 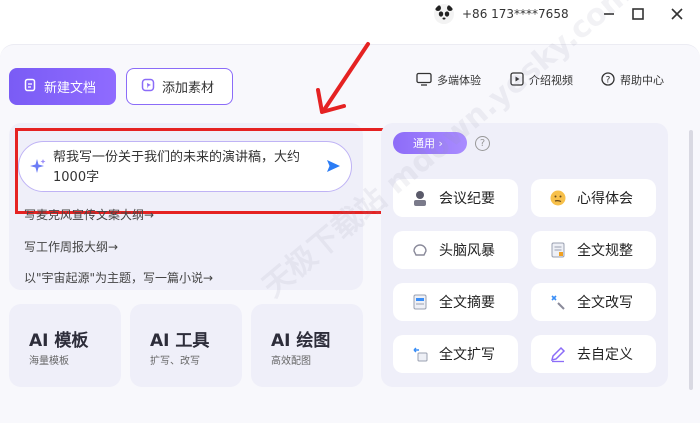 I want to click on intro-video-link: 介绍视频, so click(x=541, y=80).